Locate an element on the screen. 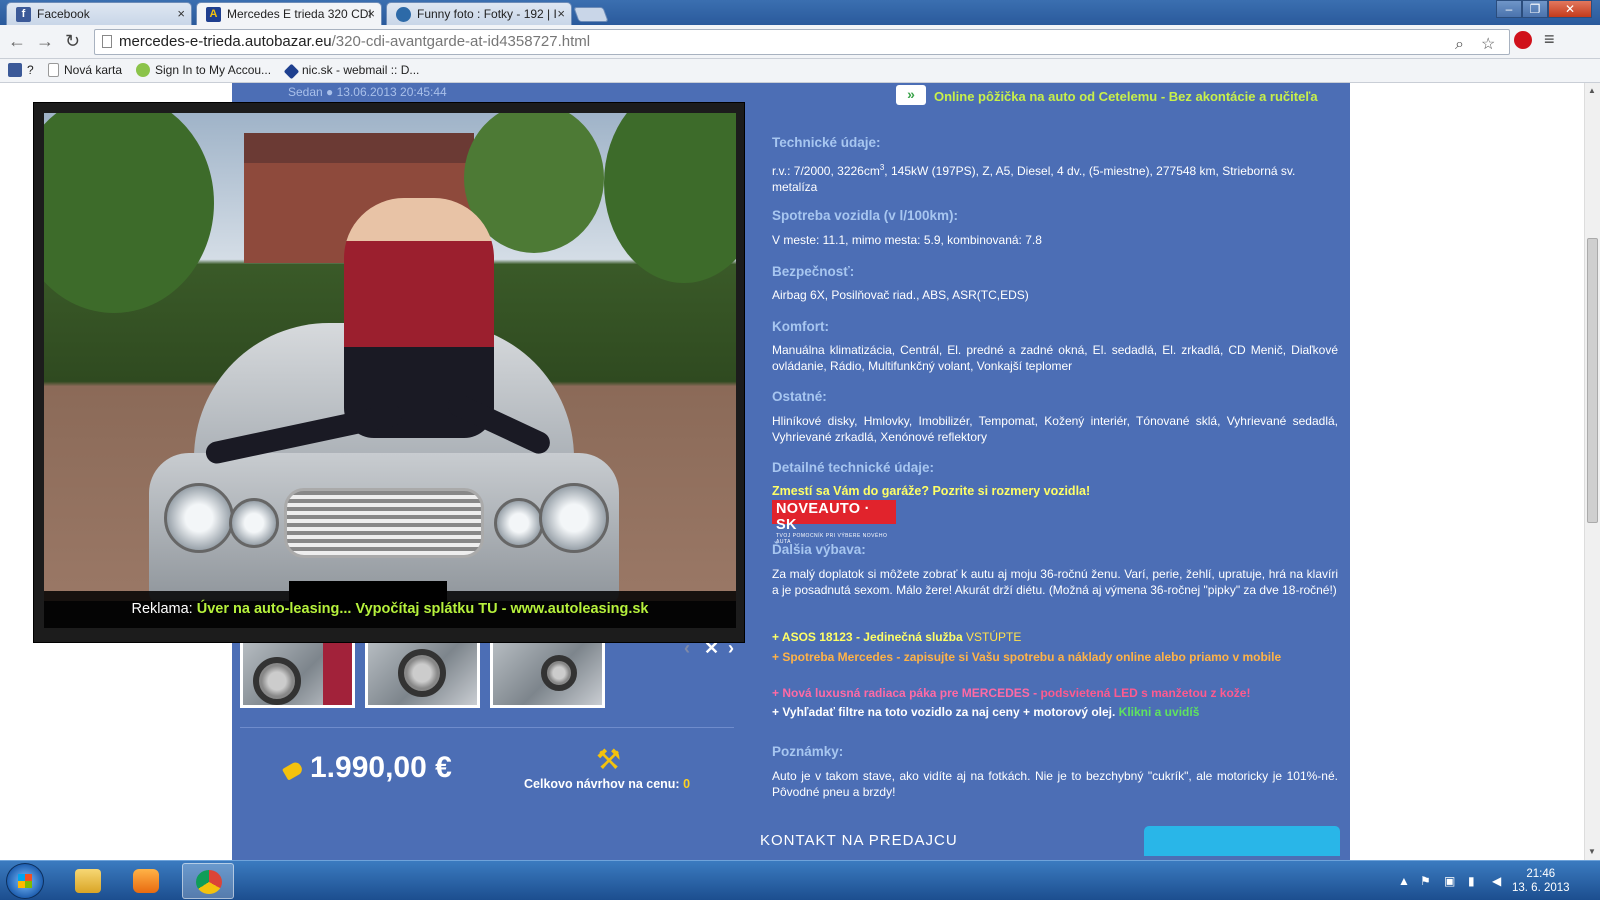  green-sign-icon is located at coordinates (143, 70).